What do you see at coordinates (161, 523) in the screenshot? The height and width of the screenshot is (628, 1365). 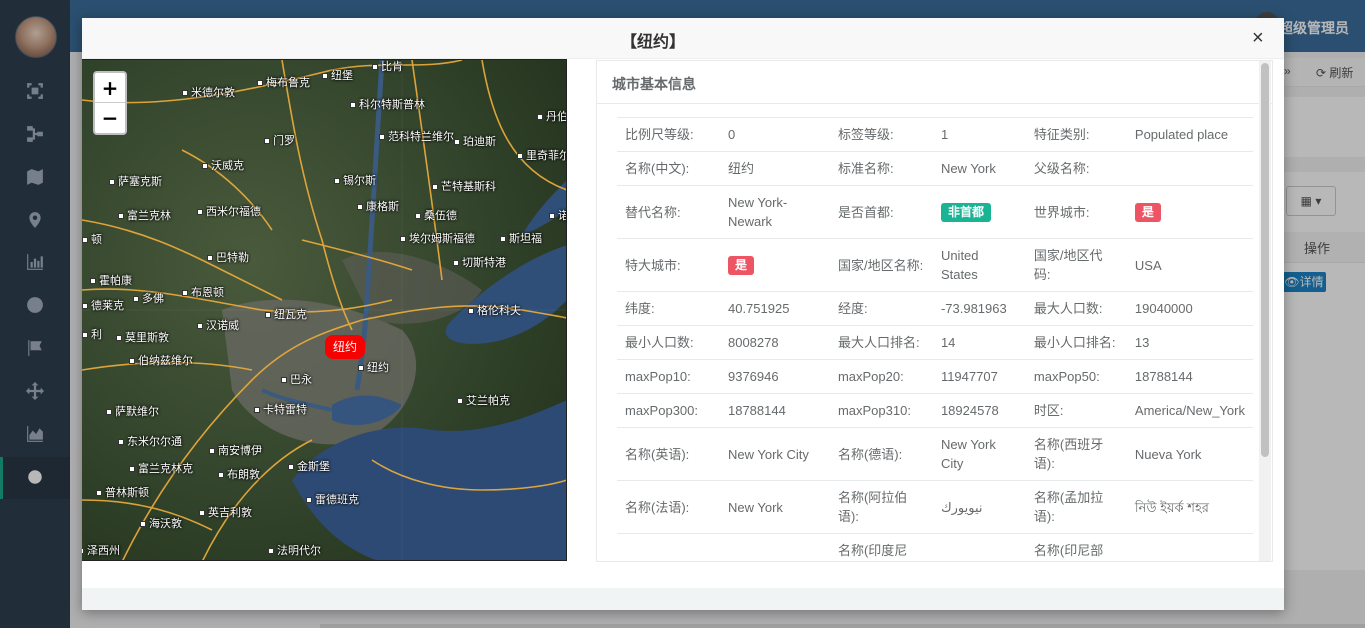 I see `map-label: 海沃敦` at bounding box center [161, 523].